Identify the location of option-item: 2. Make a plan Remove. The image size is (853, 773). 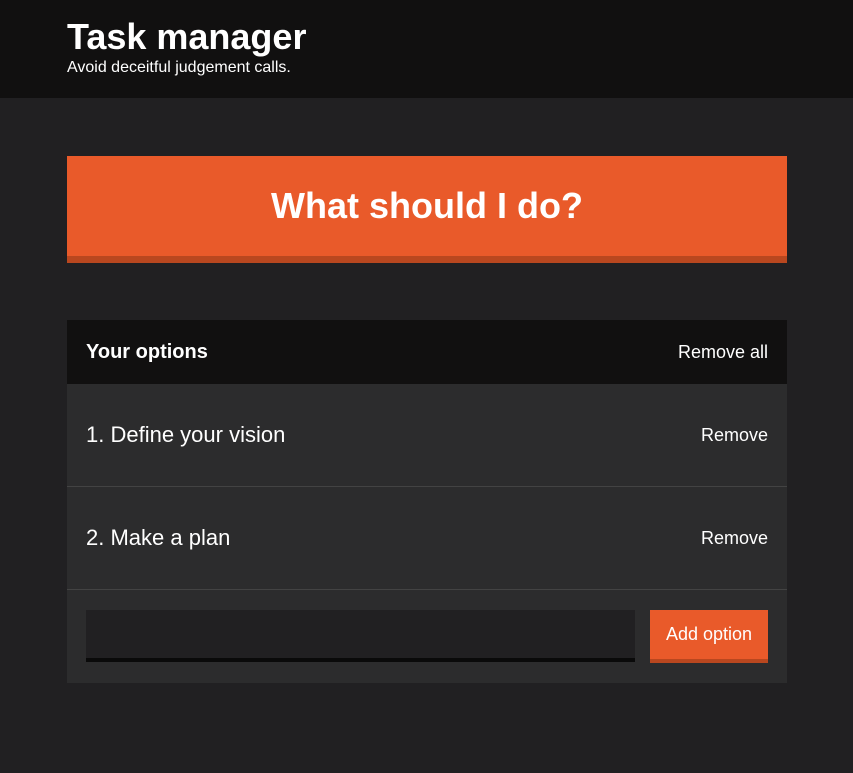
(427, 538).